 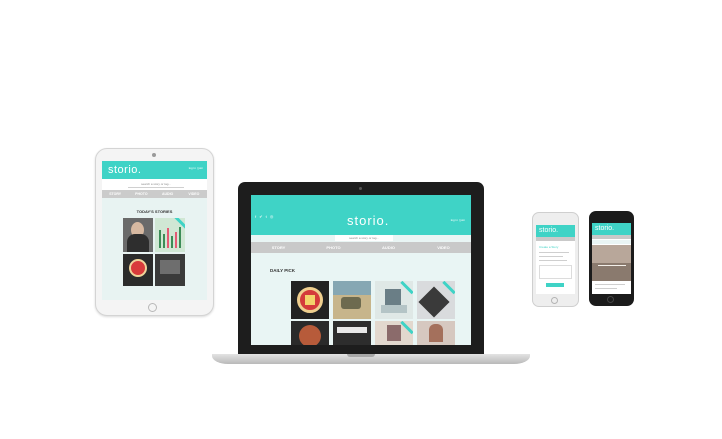 I want to click on phone-white: storio. Create a Story, so click(x=555, y=259).